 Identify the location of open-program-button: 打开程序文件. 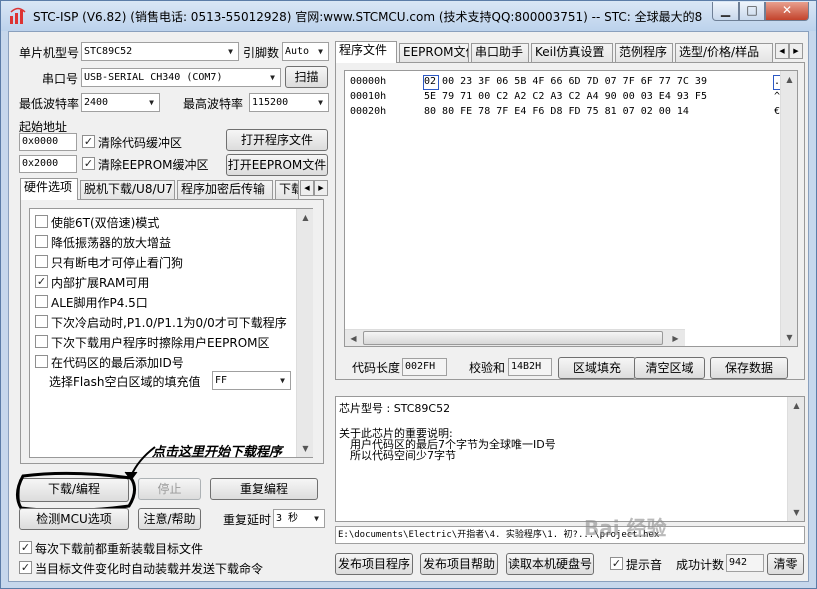
(277, 140).